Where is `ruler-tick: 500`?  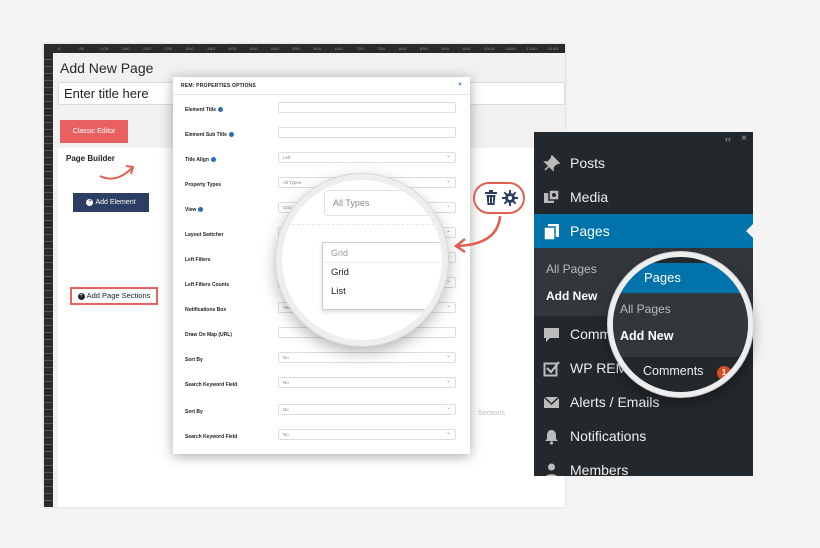 ruler-tick: 500 is located at coordinates (275, 48).